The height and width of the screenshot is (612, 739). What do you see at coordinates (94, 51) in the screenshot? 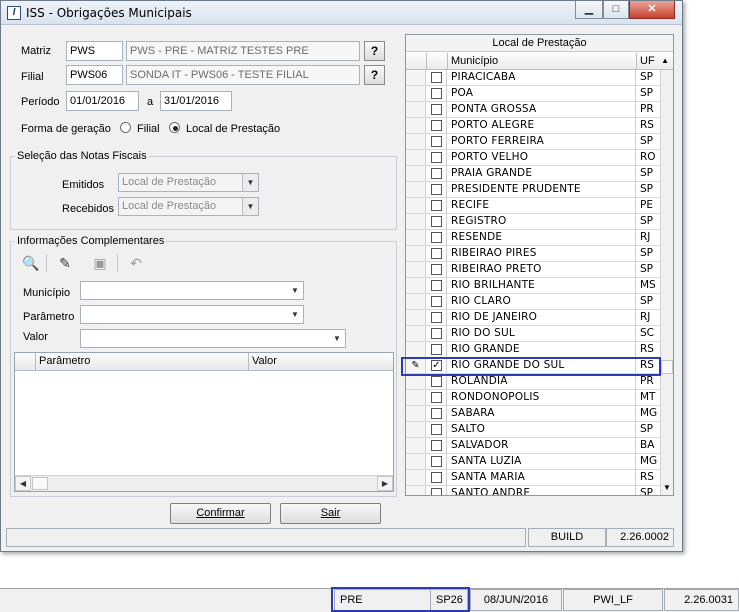
I see `matriz-code-field: PWS` at bounding box center [94, 51].